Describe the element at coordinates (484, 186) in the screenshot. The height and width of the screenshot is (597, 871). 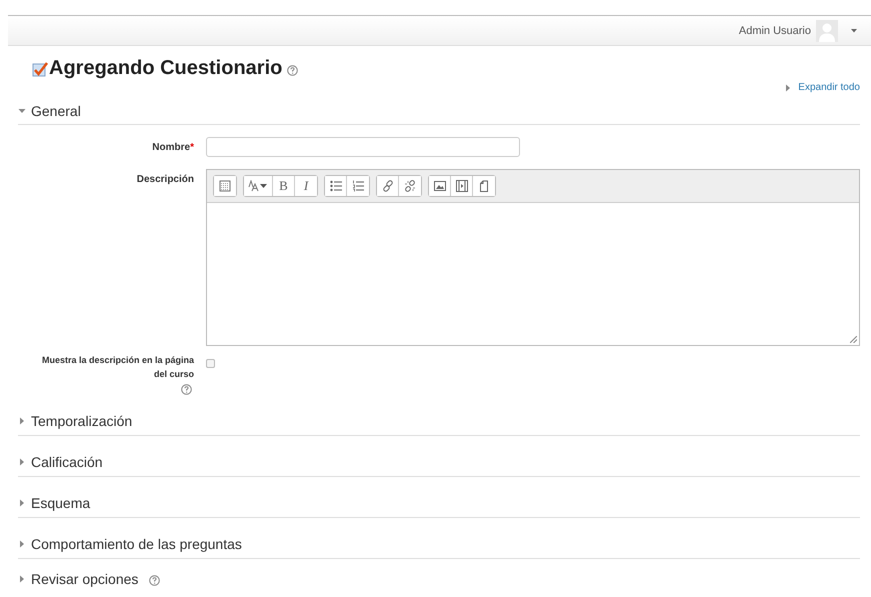
I see `file-icon` at that location.